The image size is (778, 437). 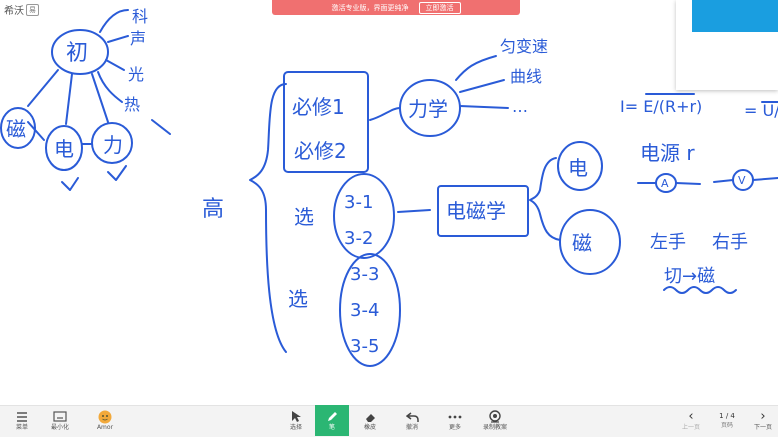 I want to click on text-ammeter: A, so click(x=665, y=183).